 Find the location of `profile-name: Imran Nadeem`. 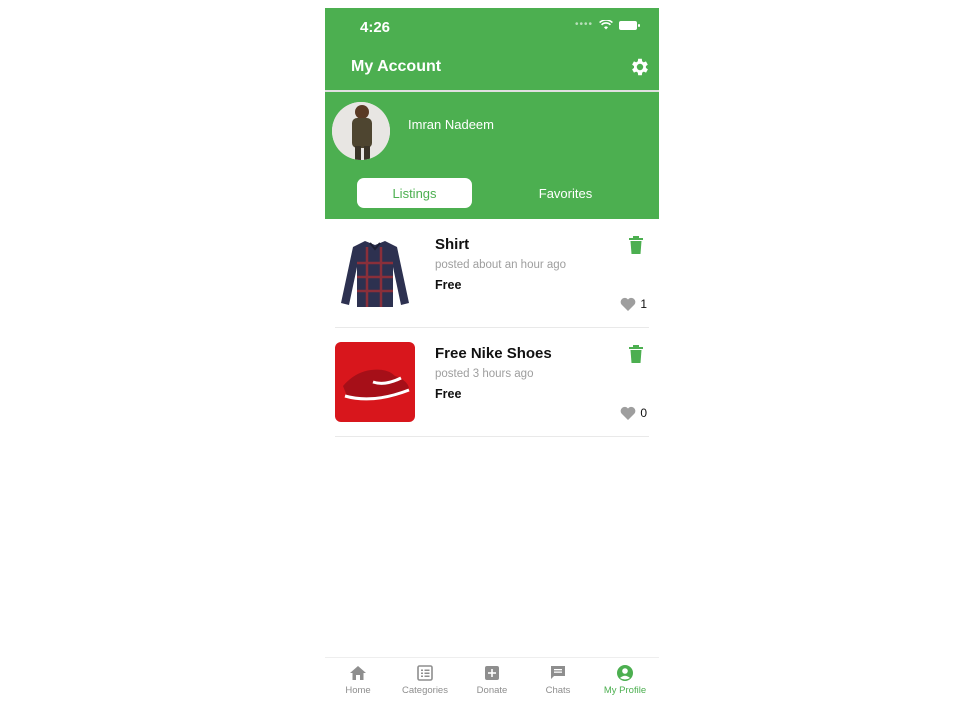

profile-name: Imran Nadeem is located at coordinates (451, 124).